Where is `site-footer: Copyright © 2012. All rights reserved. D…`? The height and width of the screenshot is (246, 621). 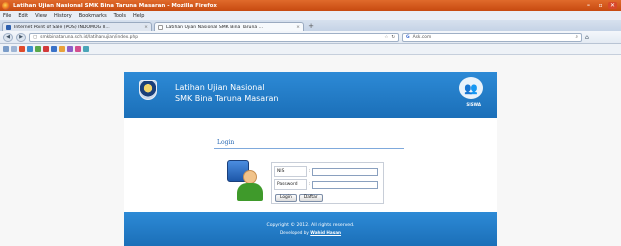
site-footer: Copyright © 2012. All rights reserved. D… is located at coordinates (310, 229).